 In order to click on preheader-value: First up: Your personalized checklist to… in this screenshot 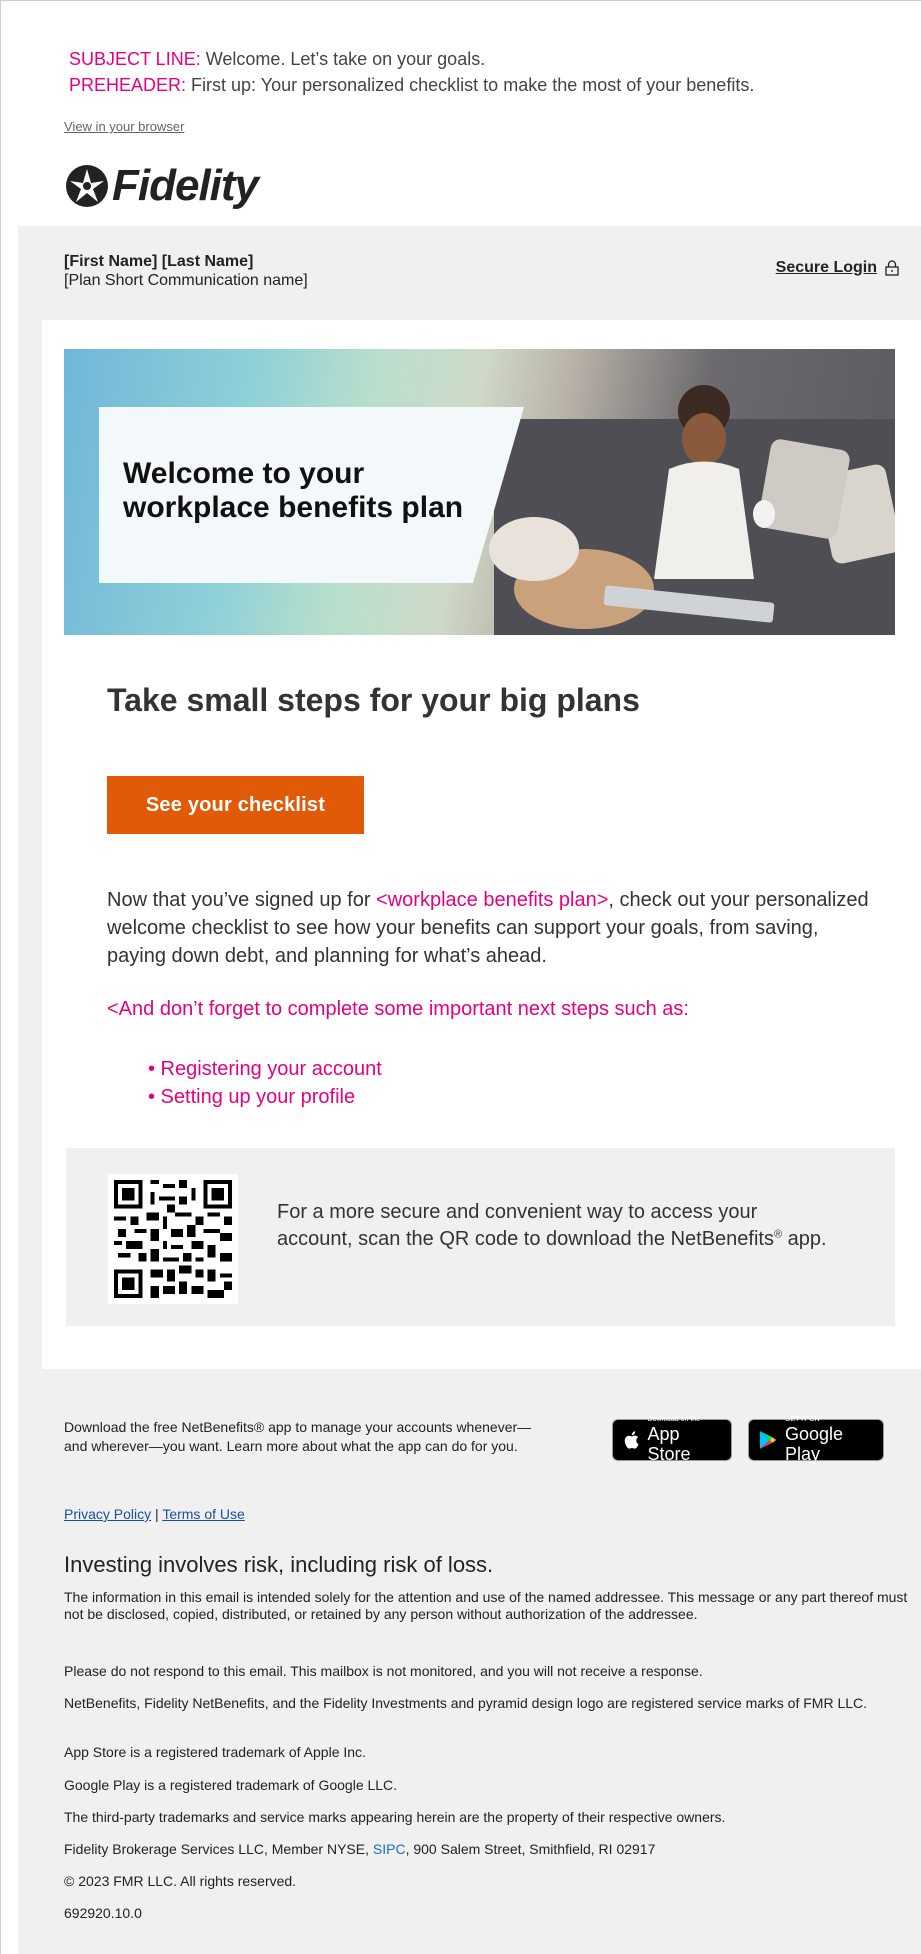, I will do `click(470, 85)`.